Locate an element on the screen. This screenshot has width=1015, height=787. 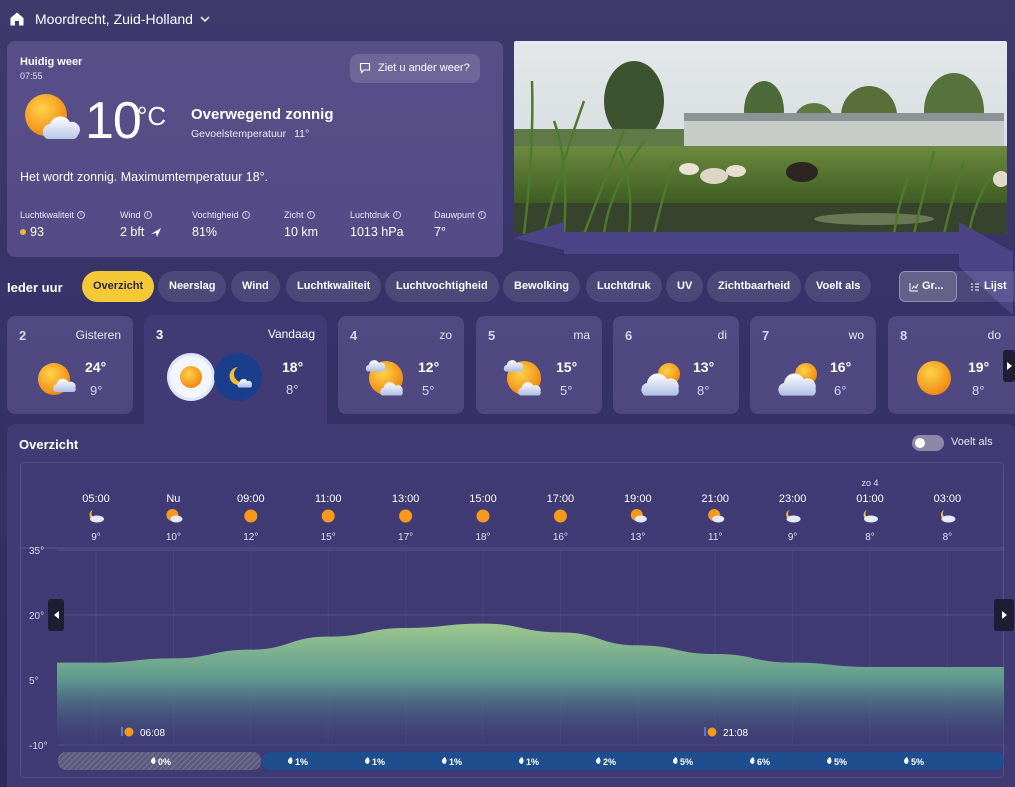
stat-pressure: Luchtdruk i 1013 hPa is located at coordinates (392, 224).